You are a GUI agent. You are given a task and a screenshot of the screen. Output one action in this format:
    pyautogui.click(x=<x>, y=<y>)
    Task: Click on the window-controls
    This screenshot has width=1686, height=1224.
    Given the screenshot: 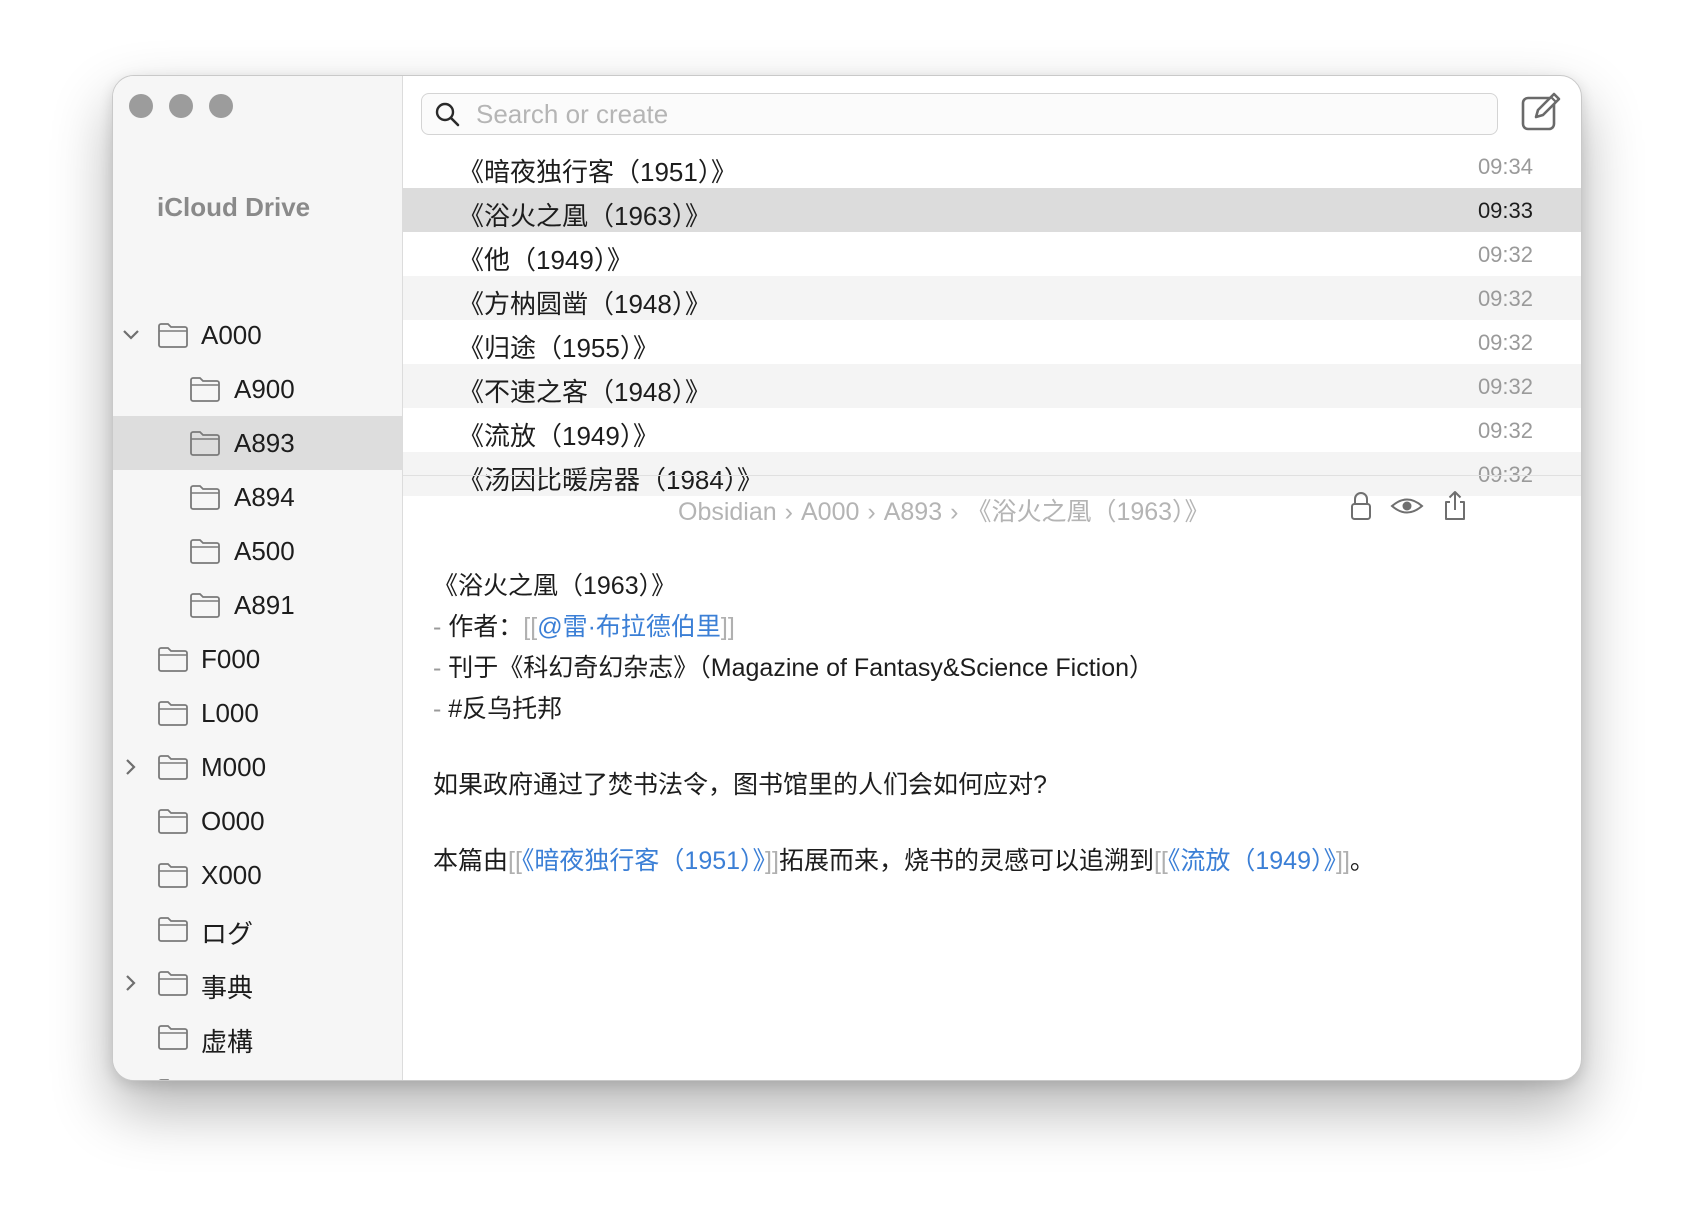 What is the action you would take?
    pyautogui.click(x=181, y=106)
    